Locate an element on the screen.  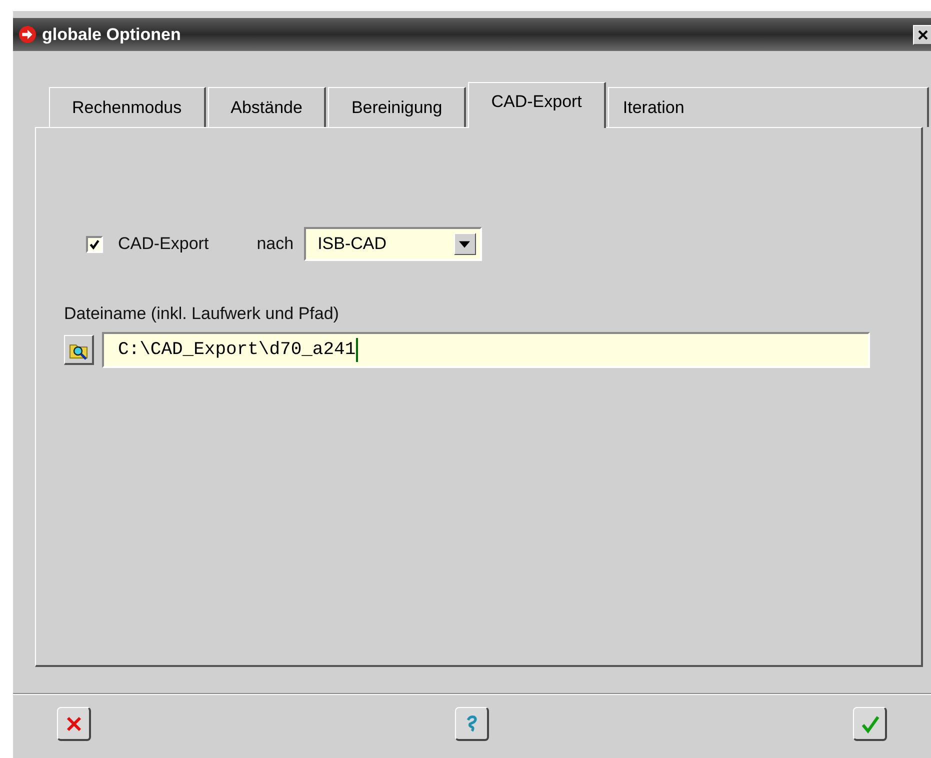
browse-button is located at coordinates (79, 350).